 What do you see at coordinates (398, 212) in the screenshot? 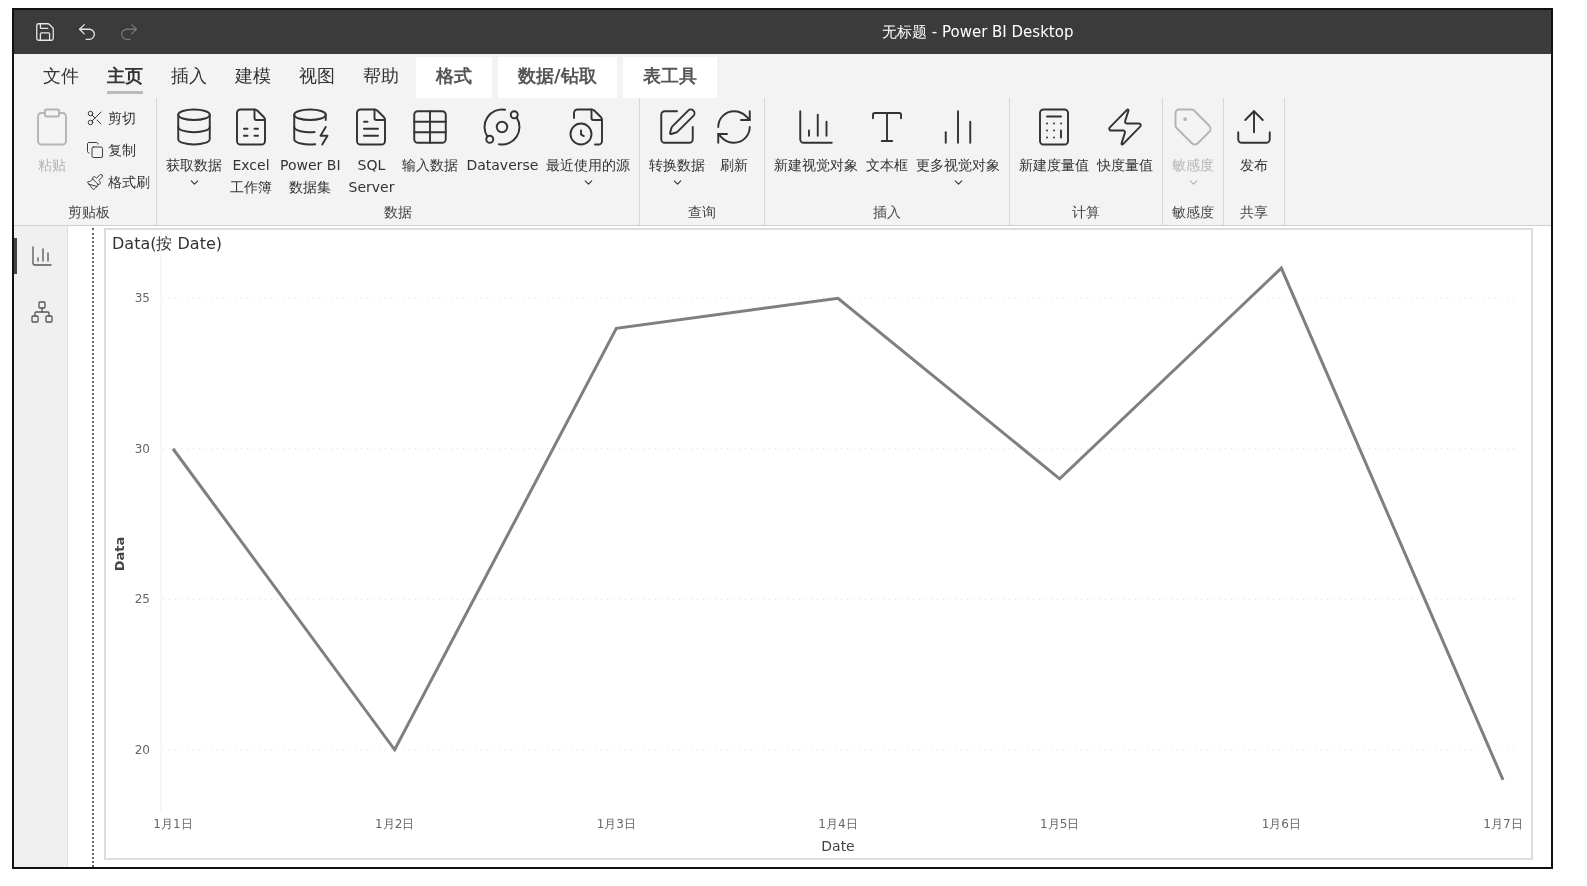
I see `group-label: 数据` at bounding box center [398, 212].